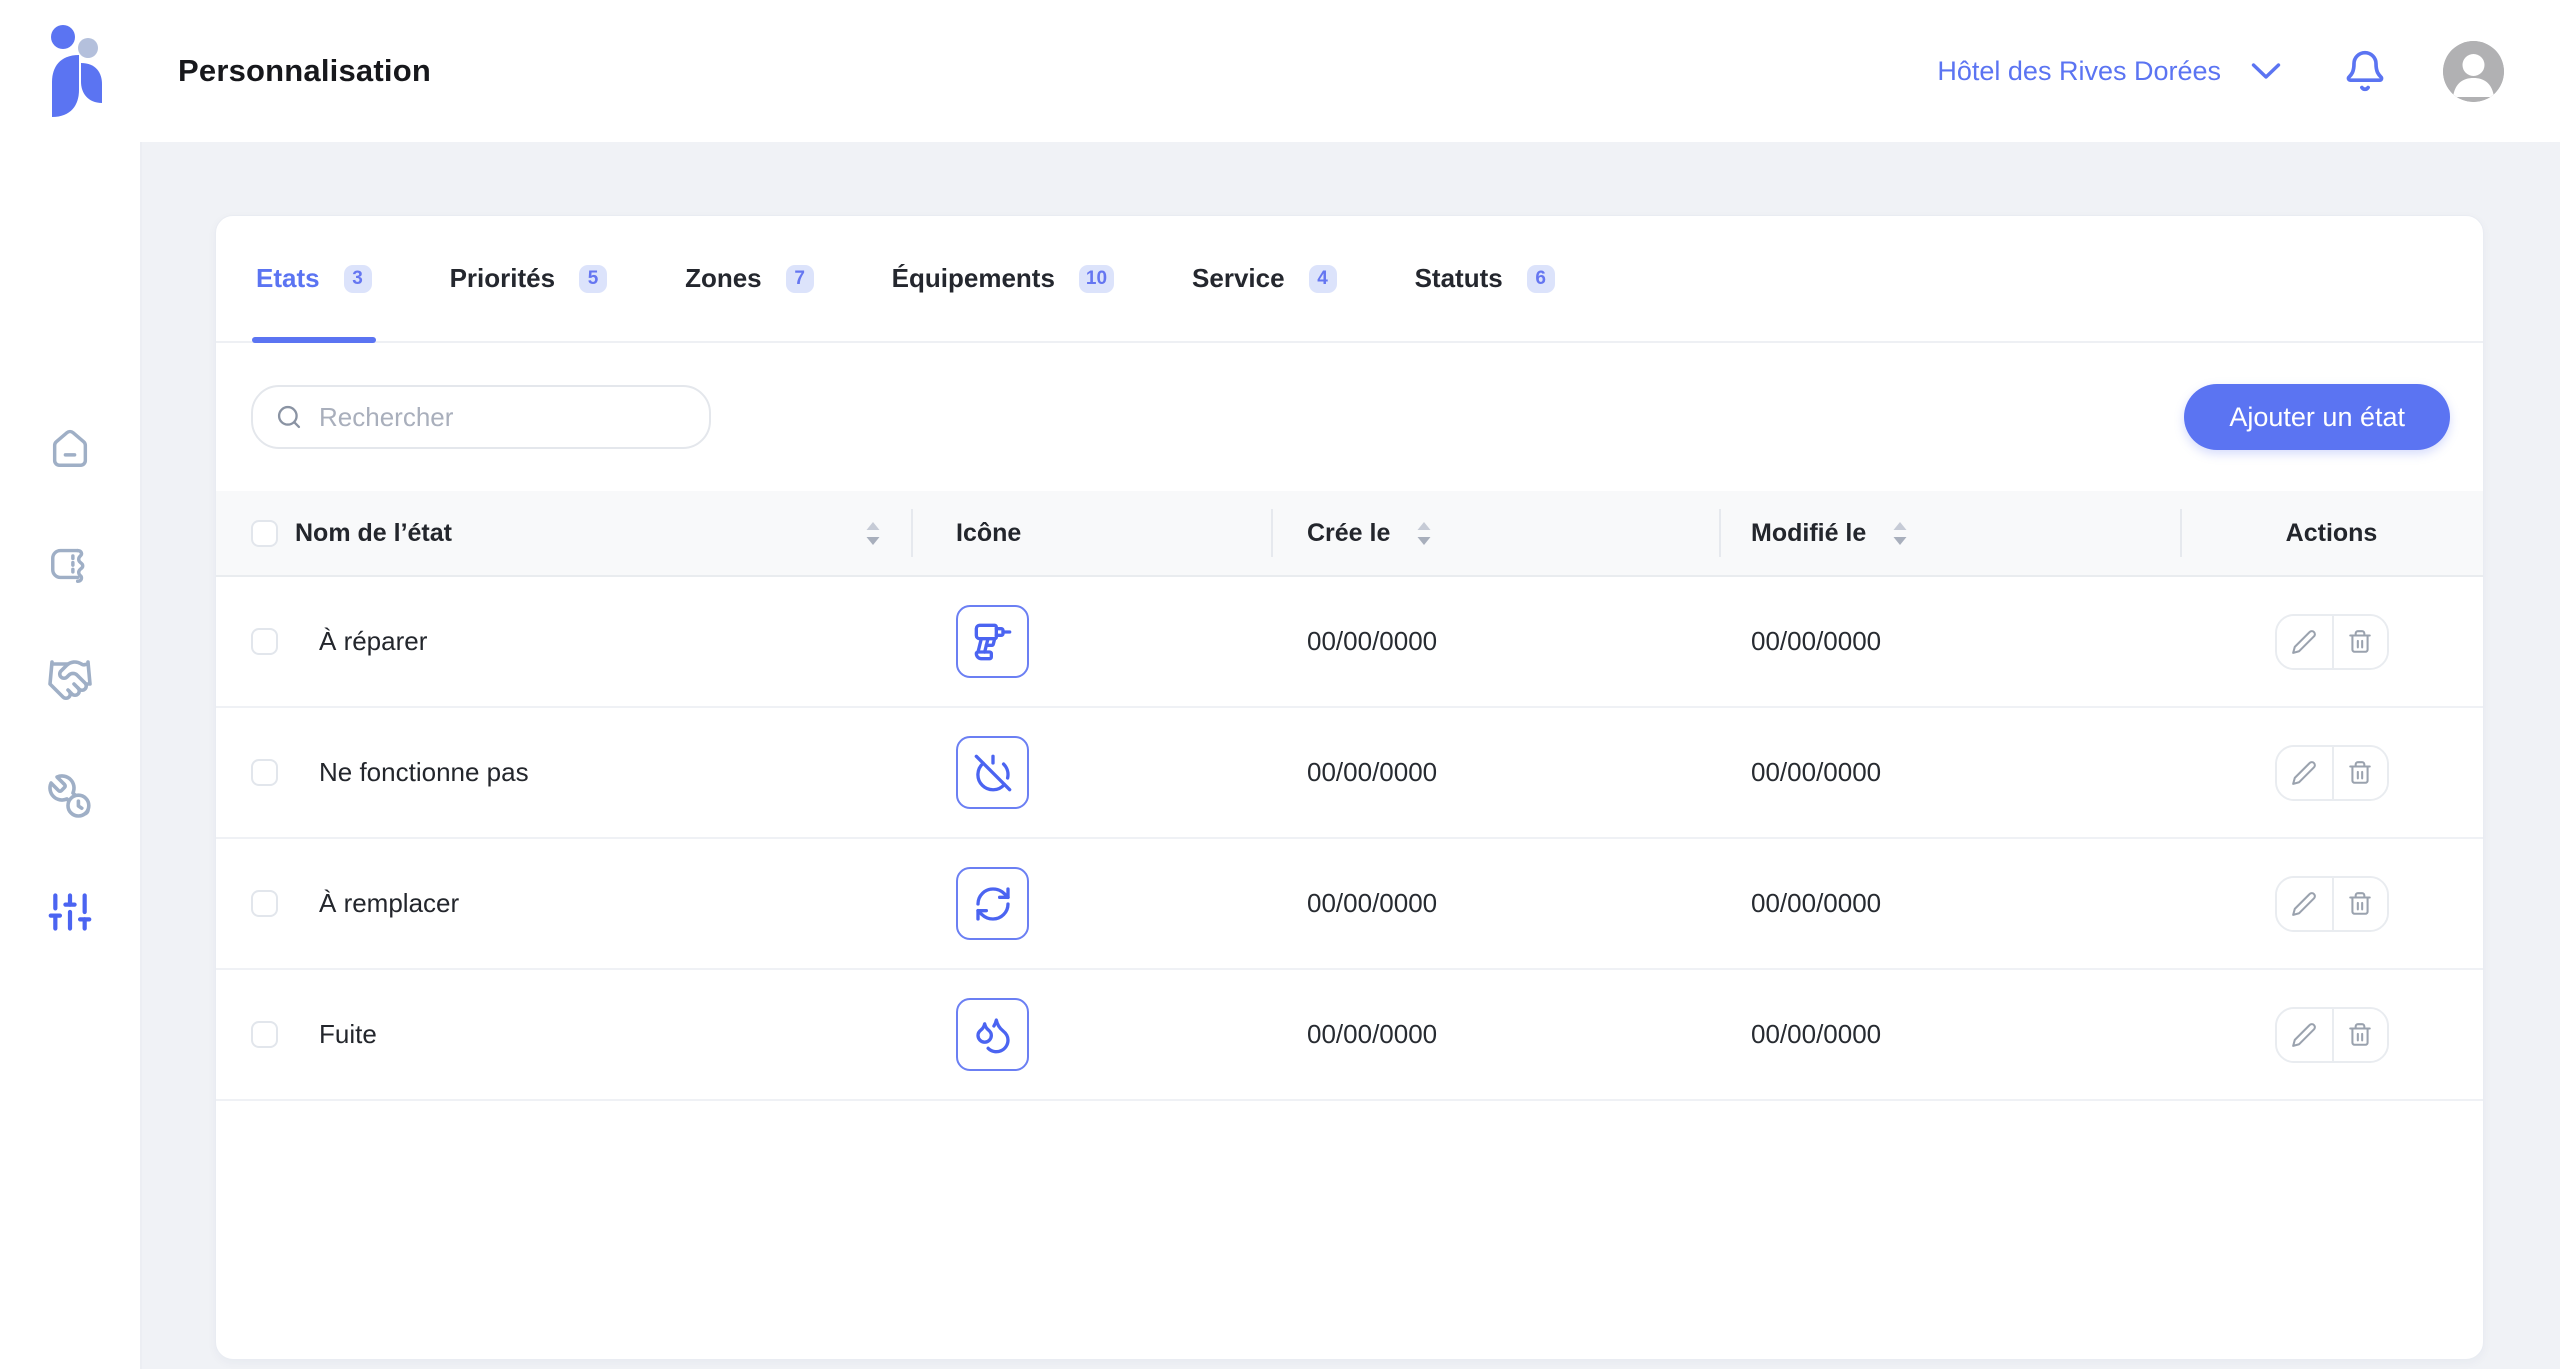 The width and height of the screenshot is (2560, 1369). I want to click on tab-priorites: Priorités 5, so click(529, 278).